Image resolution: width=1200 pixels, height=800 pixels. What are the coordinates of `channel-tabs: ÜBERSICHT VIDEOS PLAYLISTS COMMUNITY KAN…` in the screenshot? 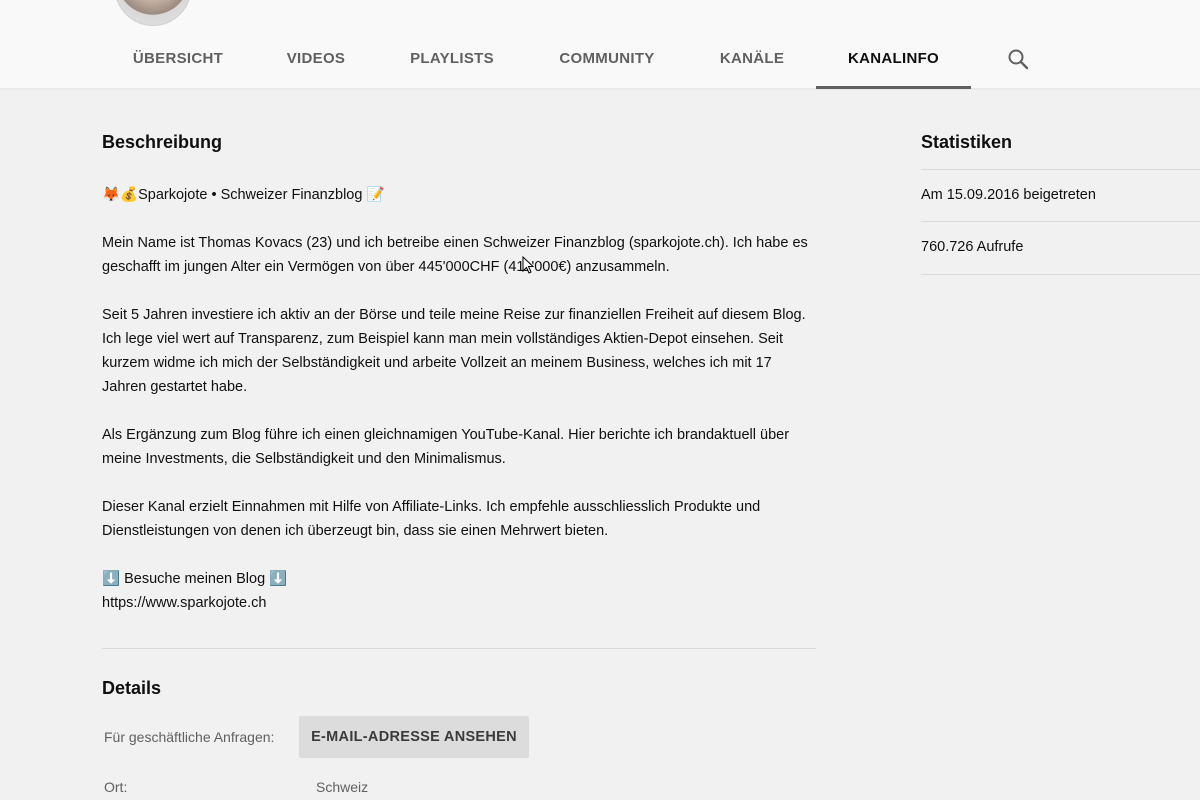 It's located at (600, 59).